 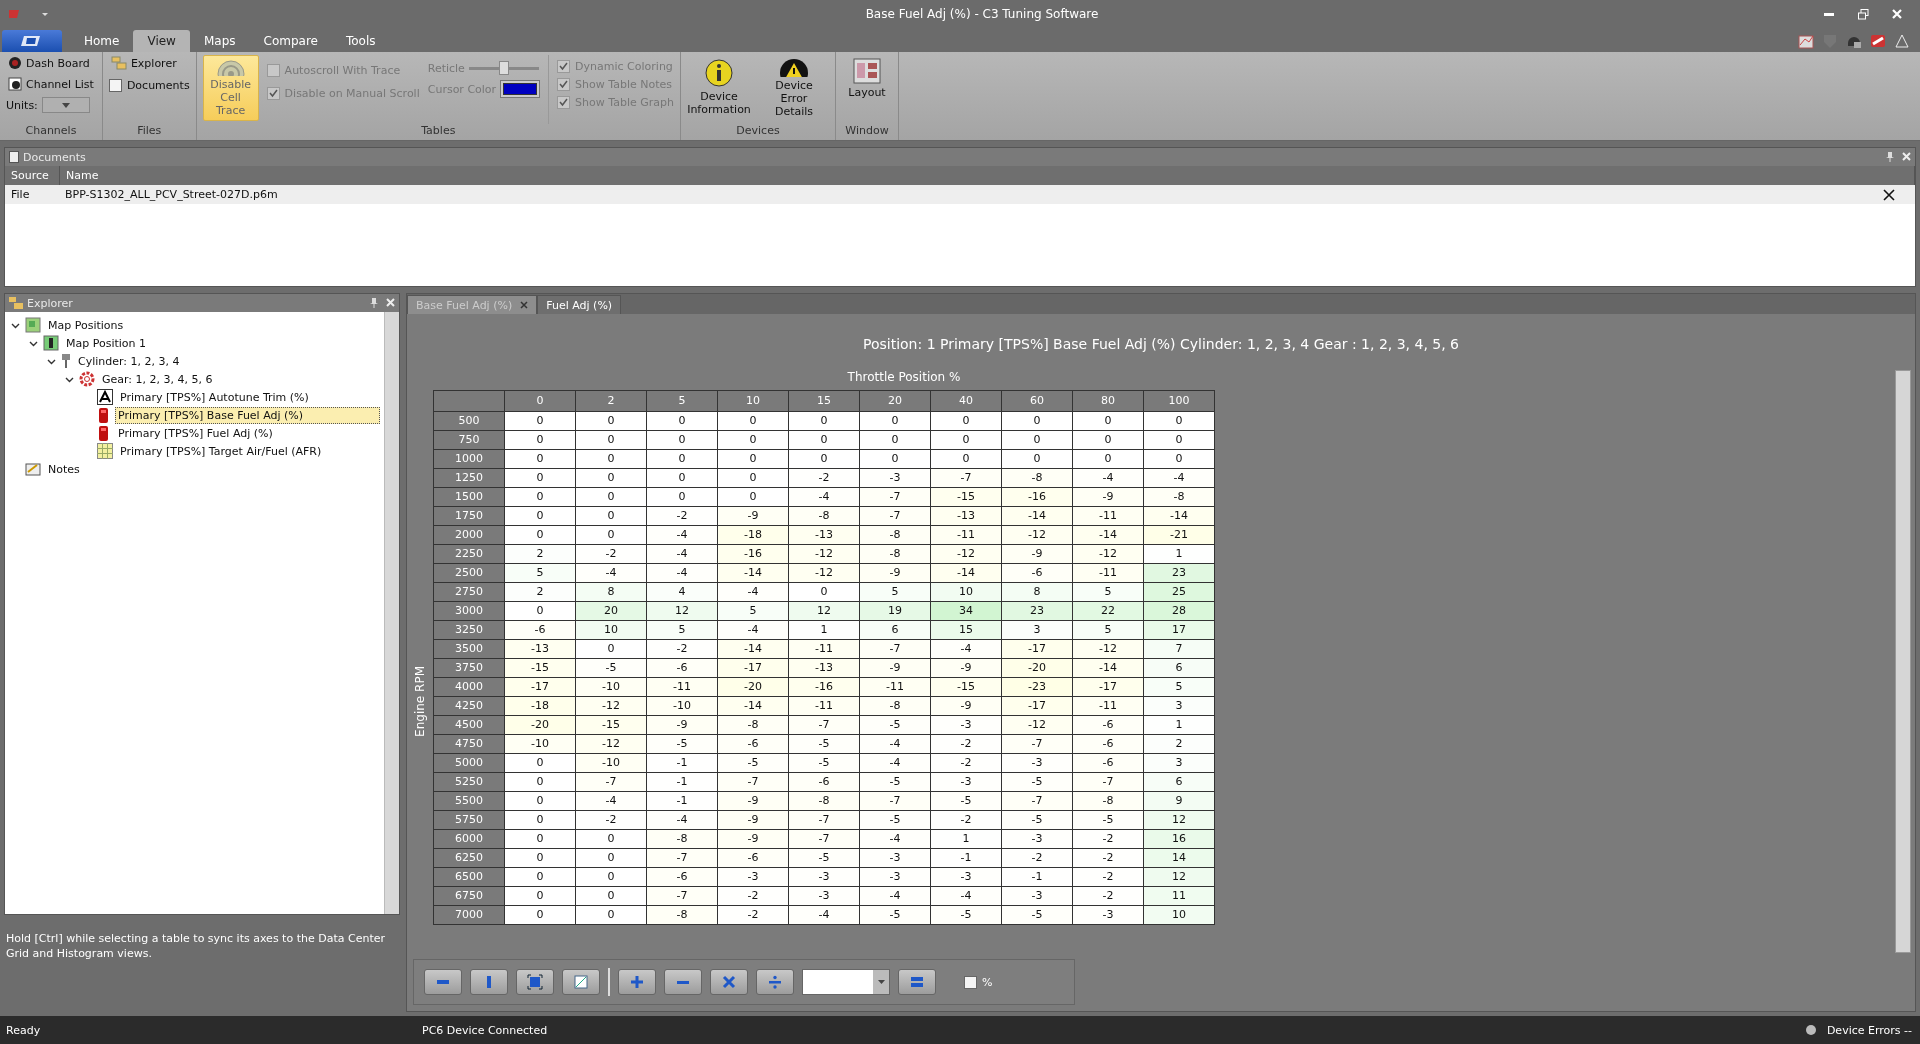 I want to click on table-cell: 10, so click(x=966, y=592).